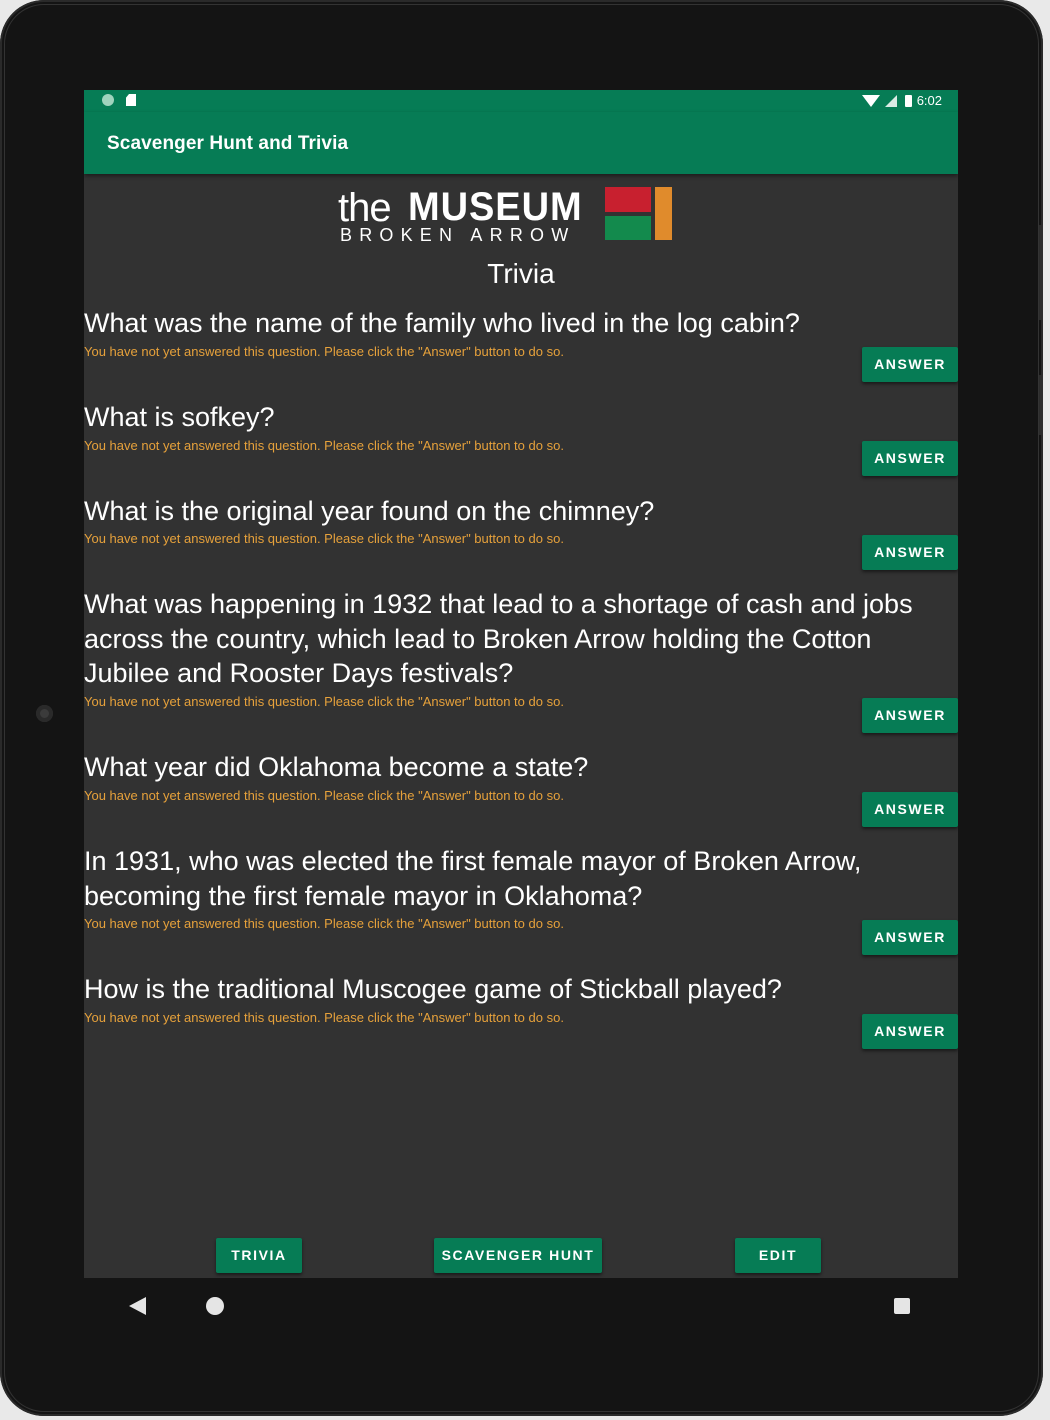  What do you see at coordinates (179, 417) in the screenshot?
I see `question-text: What is sofkey?` at bounding box center [179, 417].